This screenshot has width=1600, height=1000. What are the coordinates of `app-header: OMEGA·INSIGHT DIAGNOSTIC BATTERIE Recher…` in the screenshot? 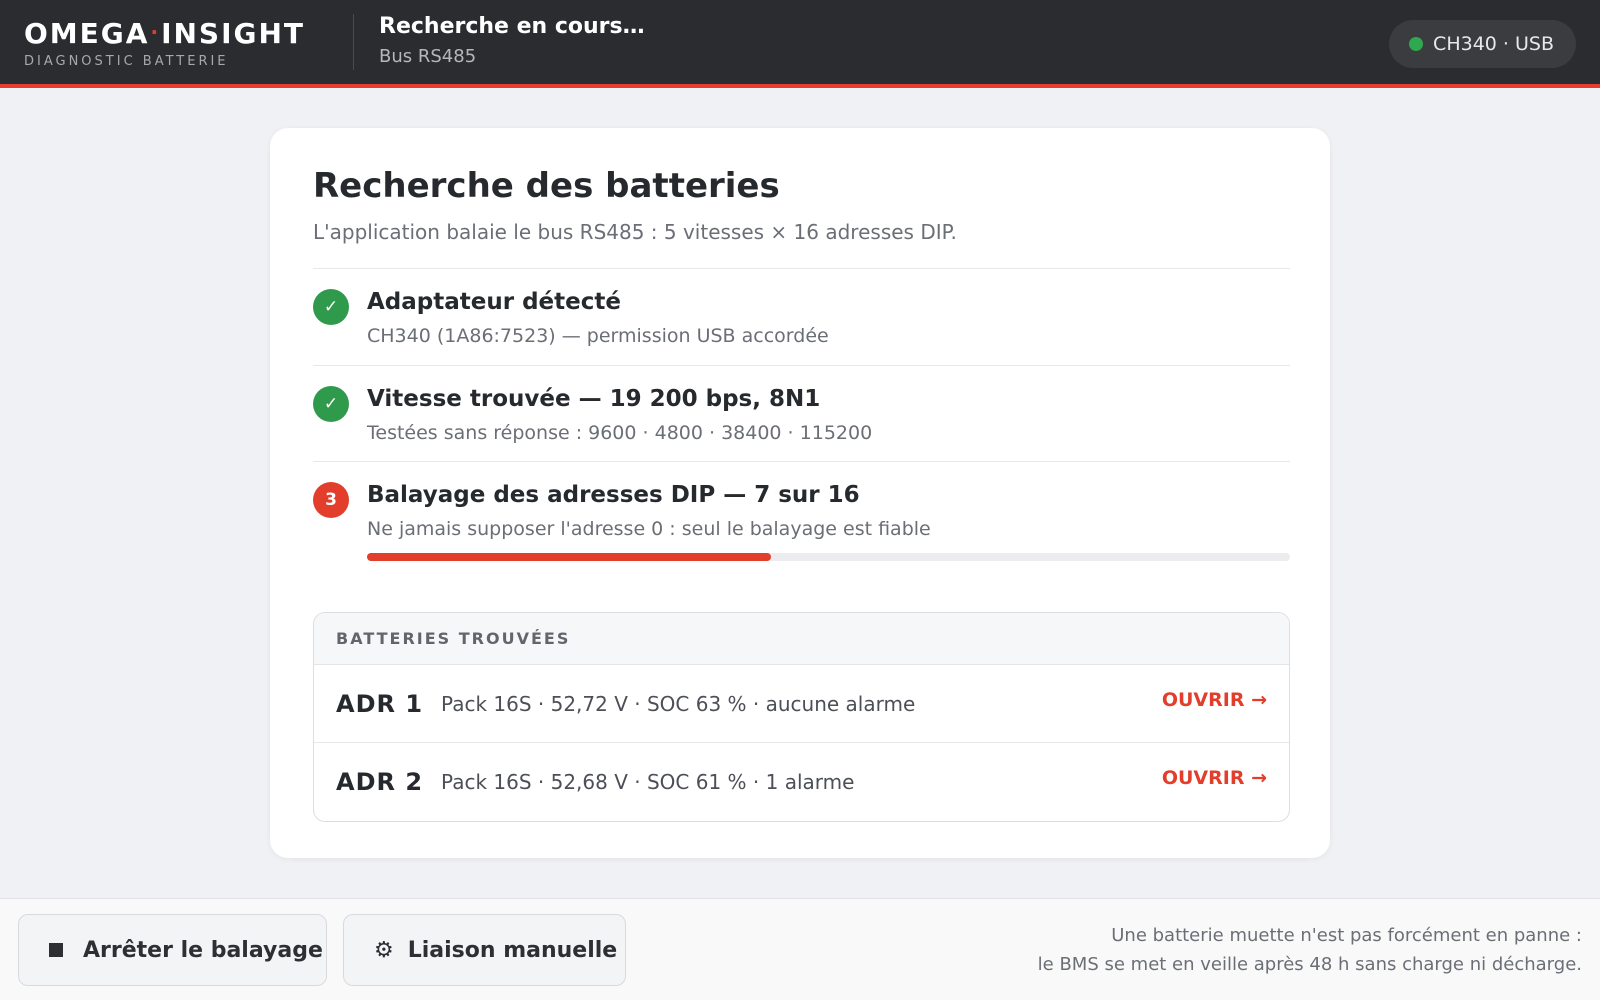 It's located at (800, 44).